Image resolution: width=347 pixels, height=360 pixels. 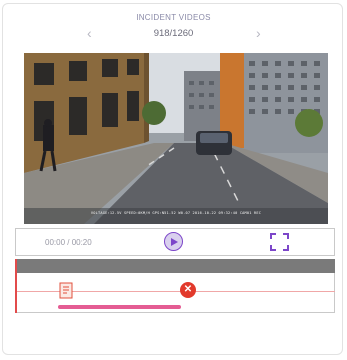 What do you see at coordinates (173, 17) in the screenshot?
I see `section-title: INCIDENT VIDEOS` at bounding box center [173, 17].